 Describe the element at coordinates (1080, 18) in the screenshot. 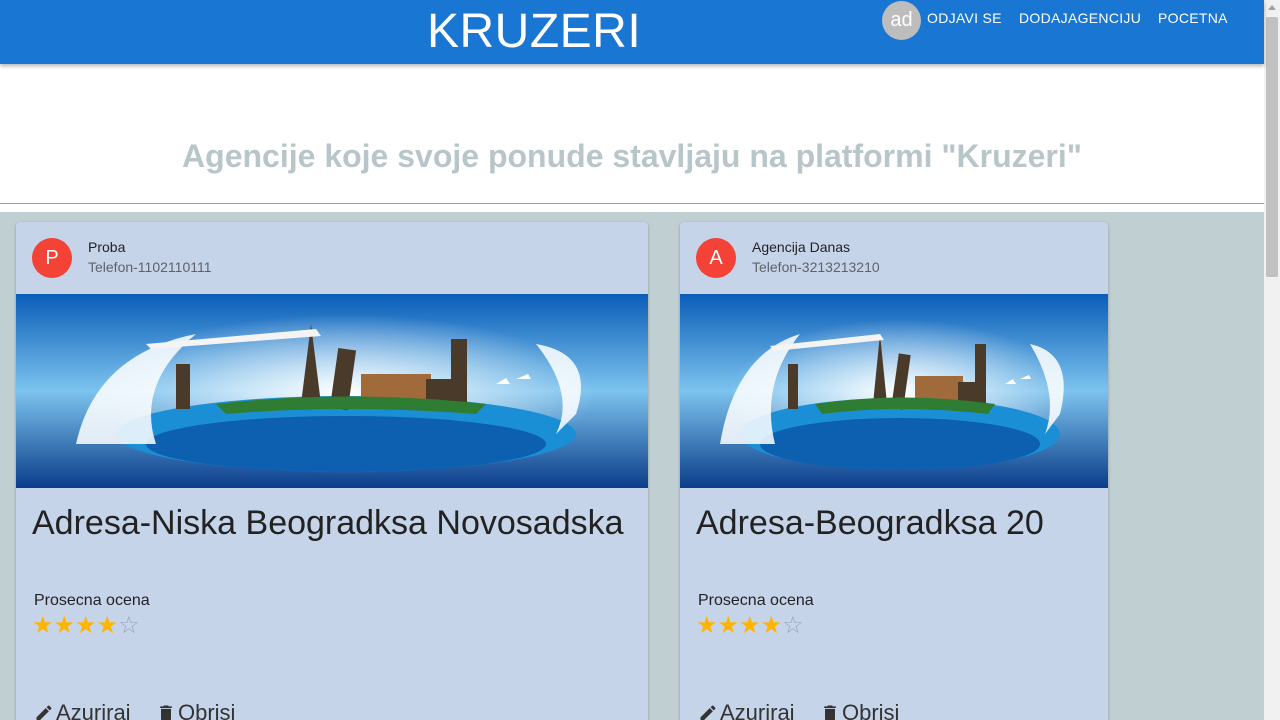

I see `add-agency-button: DODAJAGENCIJU` at that location.